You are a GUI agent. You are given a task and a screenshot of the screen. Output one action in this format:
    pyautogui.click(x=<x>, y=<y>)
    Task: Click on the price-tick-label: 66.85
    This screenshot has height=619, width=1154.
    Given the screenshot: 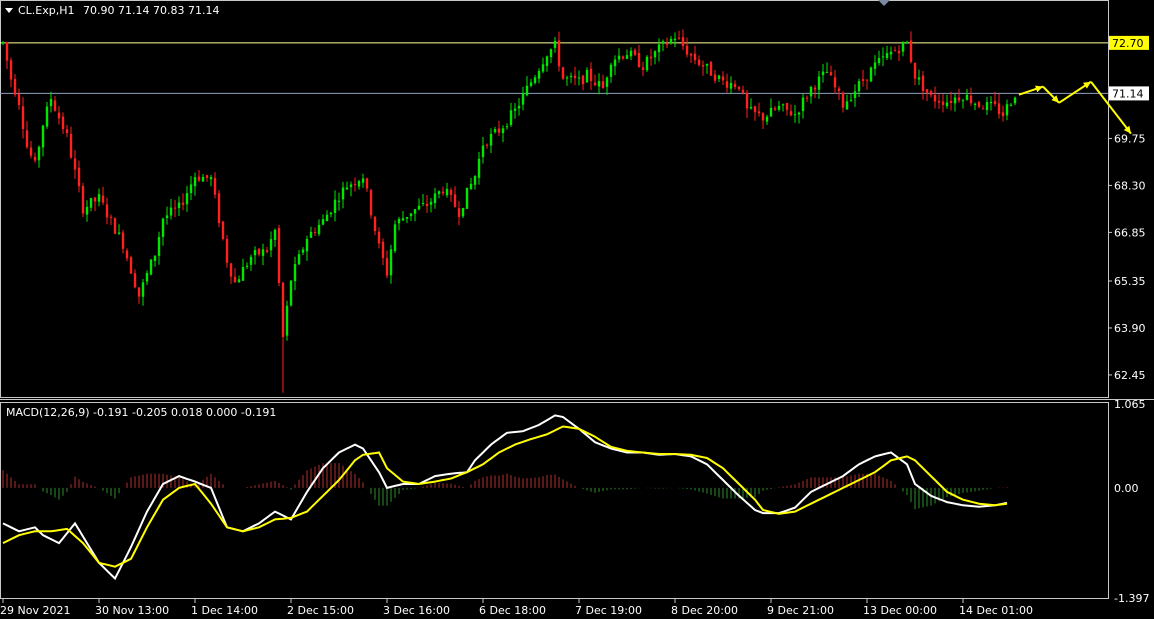 What is the action you would take?
    pyautogui.click(x=1130, y=232)
    